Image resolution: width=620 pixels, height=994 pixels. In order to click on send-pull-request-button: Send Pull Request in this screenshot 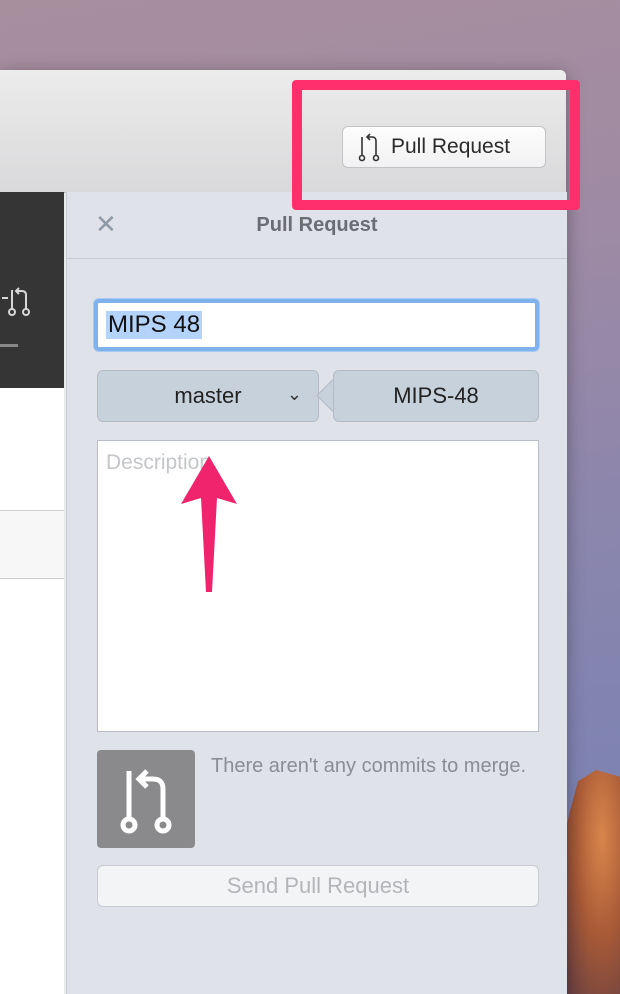, I will do `click(318, 886)`.